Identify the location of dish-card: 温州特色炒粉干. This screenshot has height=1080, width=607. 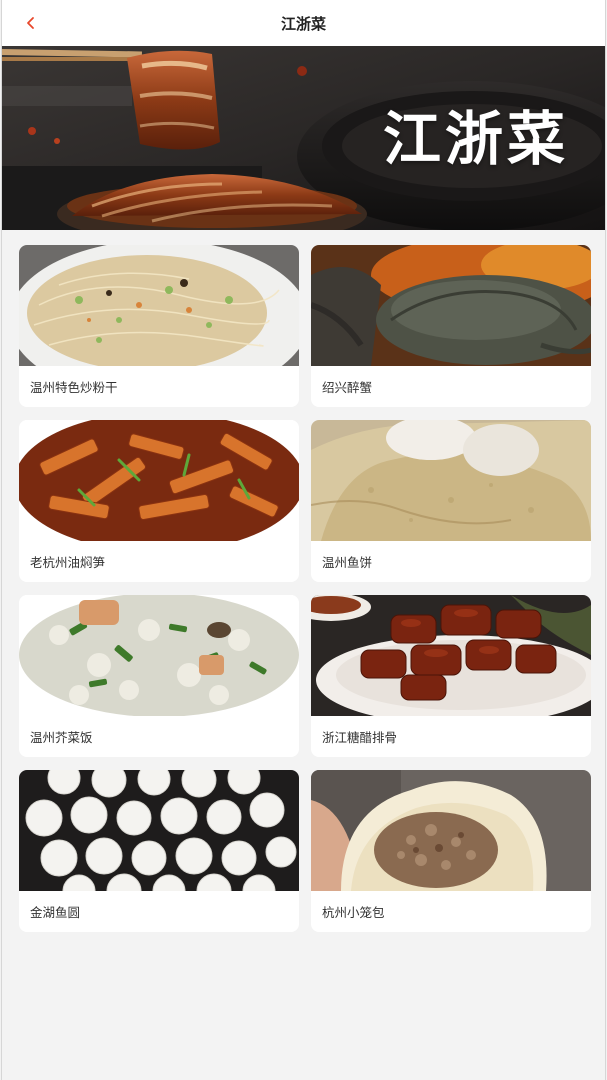
(159, 326).